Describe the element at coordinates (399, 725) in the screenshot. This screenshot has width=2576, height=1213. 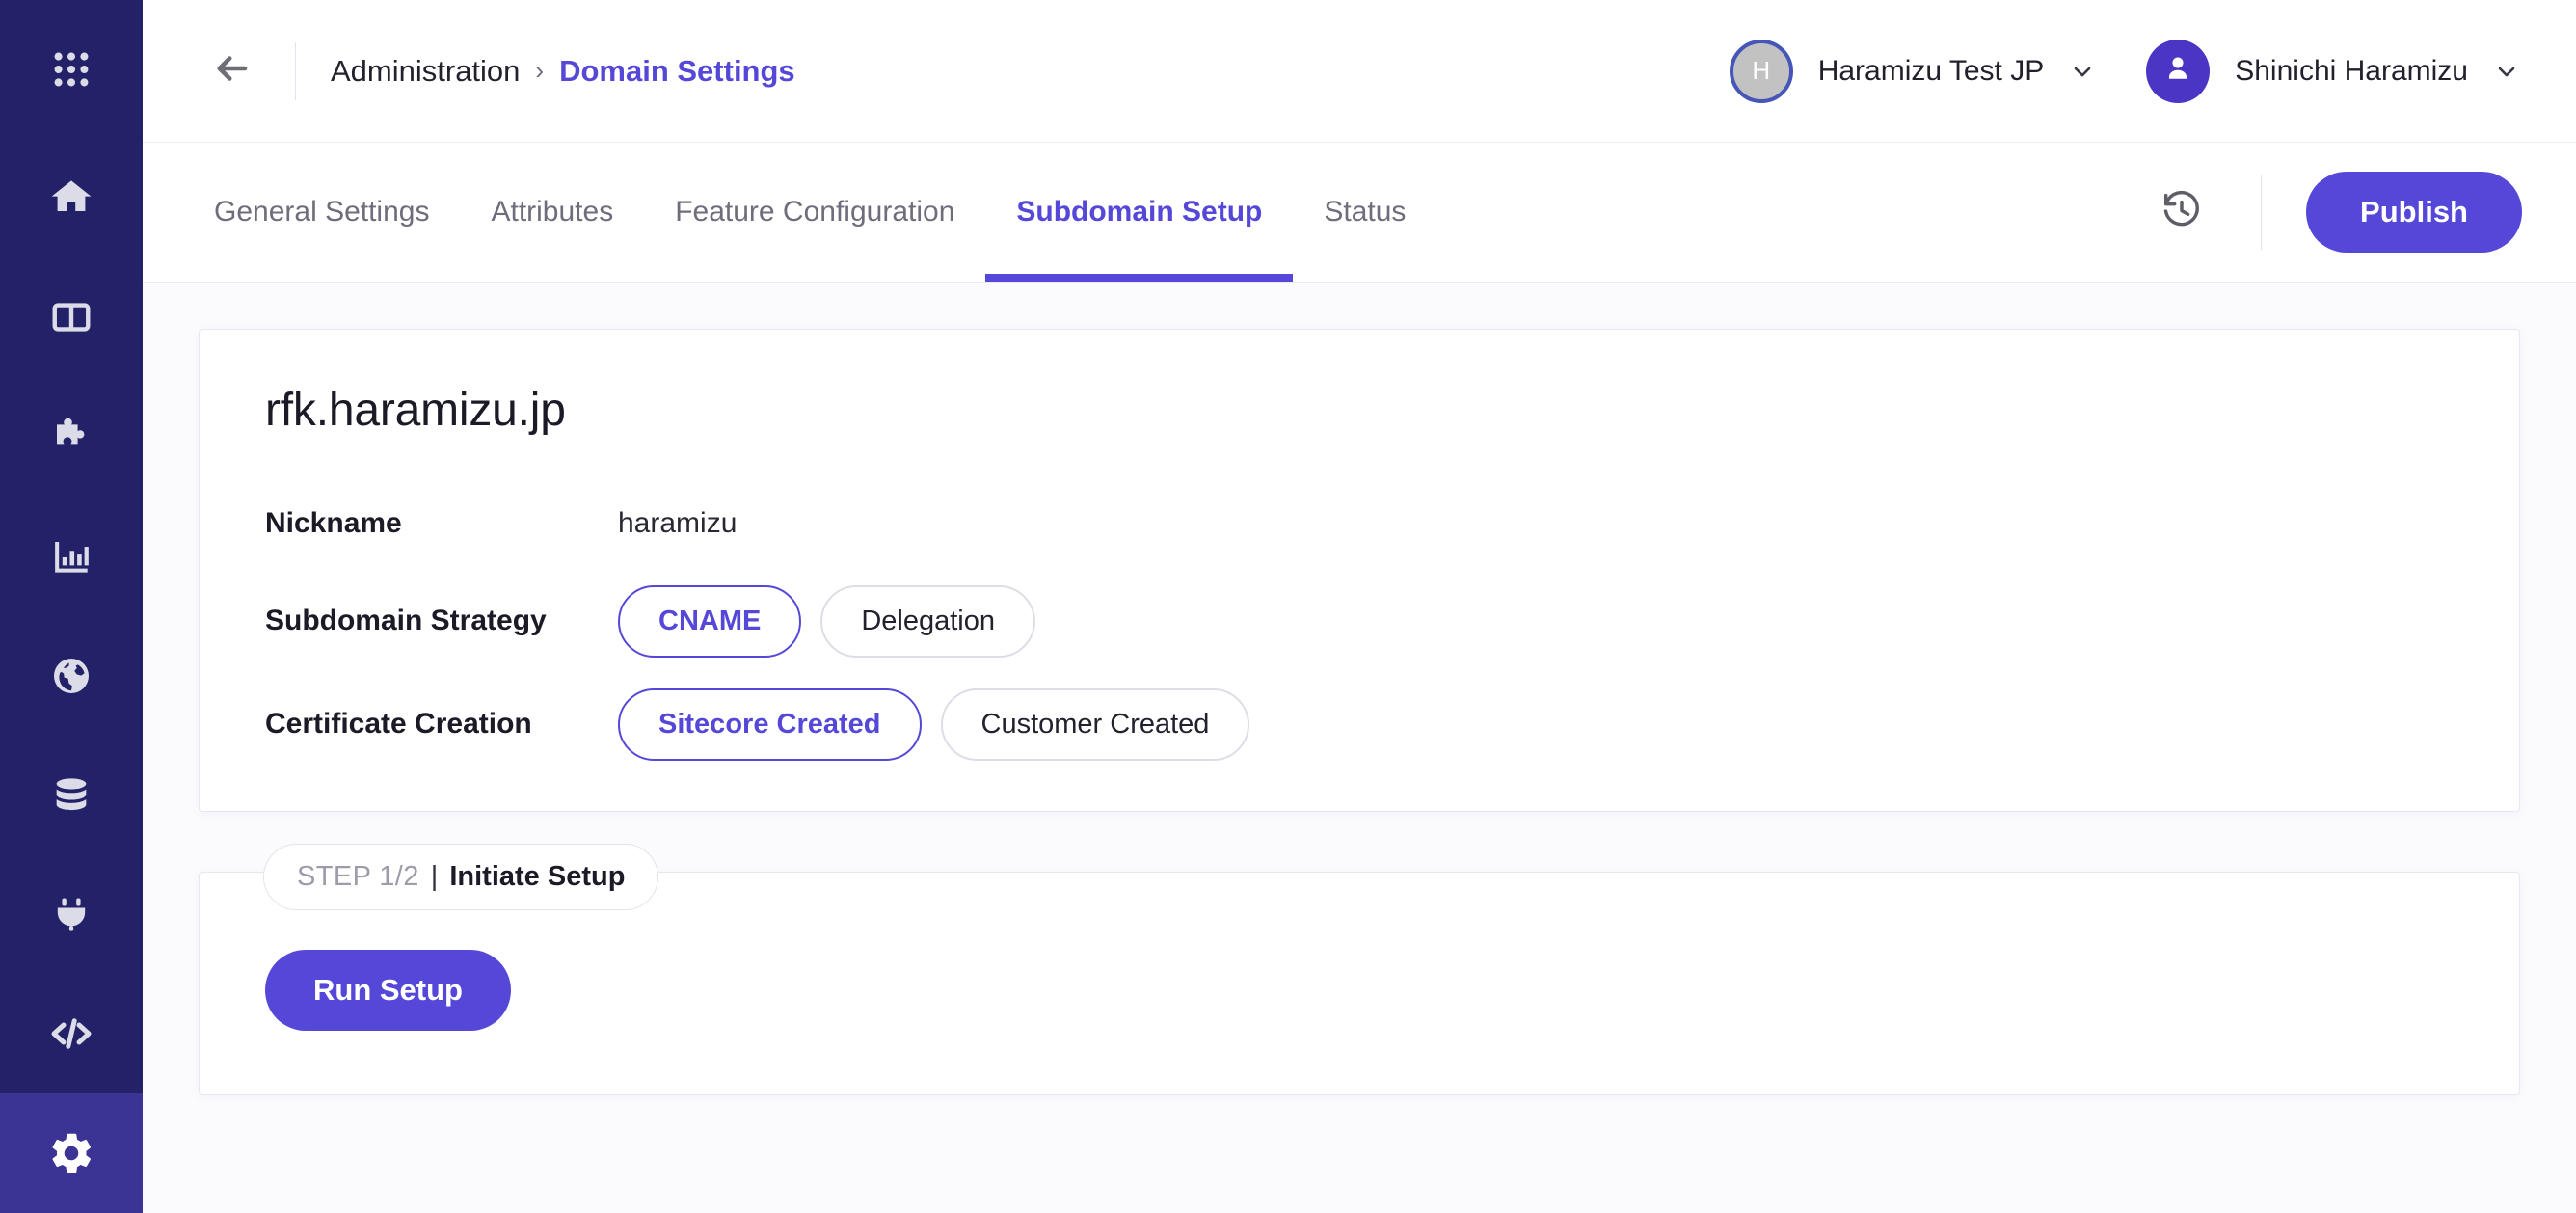
I see `certificate-creation-label: Certificate Creation` at that location.